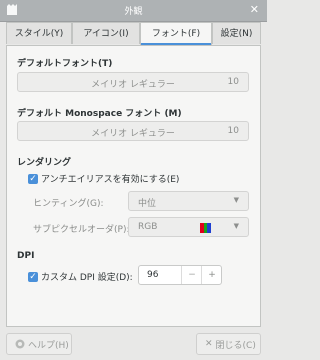 The image size is (320, 360). What do you see at coordinates (180, 275) in the screenshot?
I see `dpi-spinbutton: 96 − +` at bounding box center [180, 275].